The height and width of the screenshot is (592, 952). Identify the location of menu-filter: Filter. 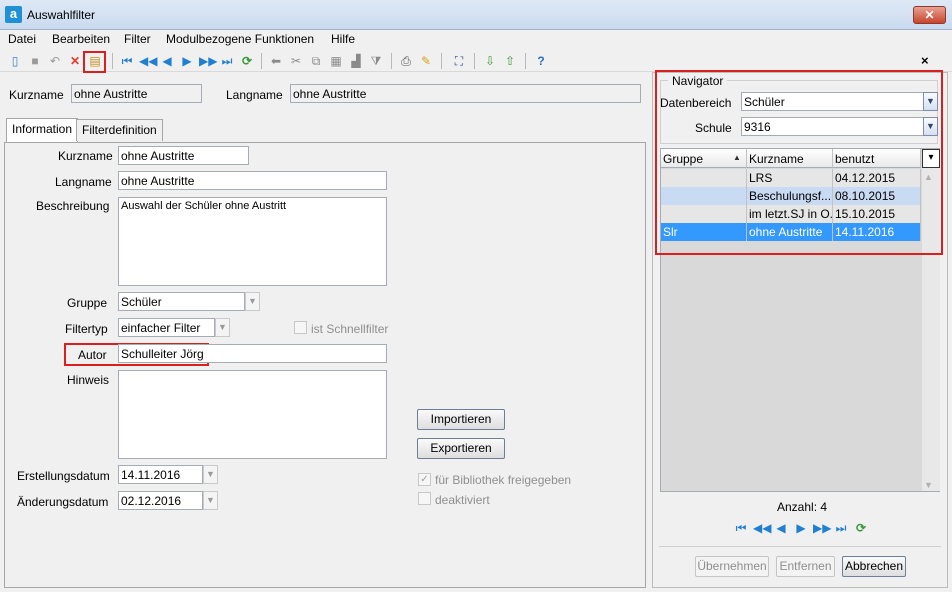
(137, 39).